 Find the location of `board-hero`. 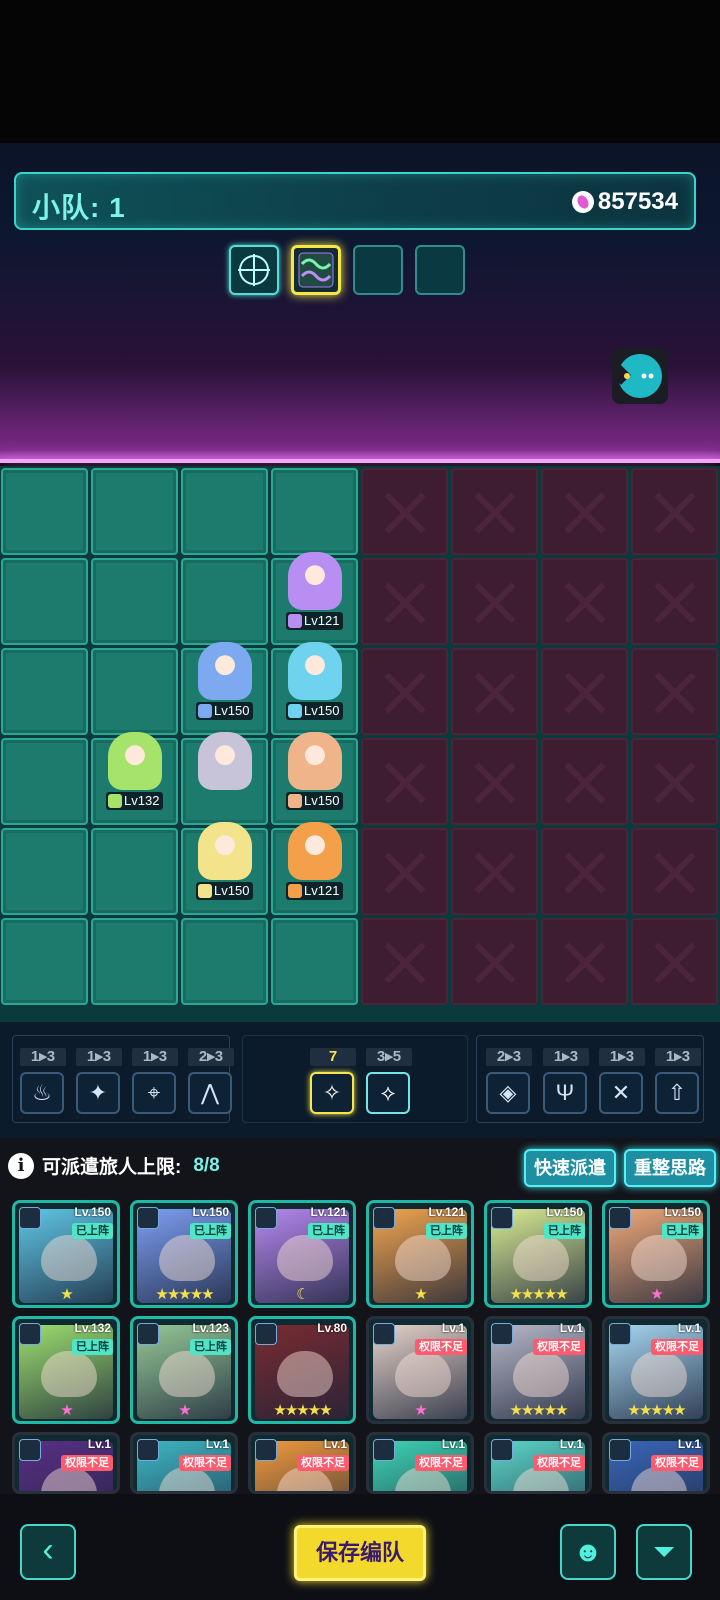

board-hero is located at coordinates (224, 770).